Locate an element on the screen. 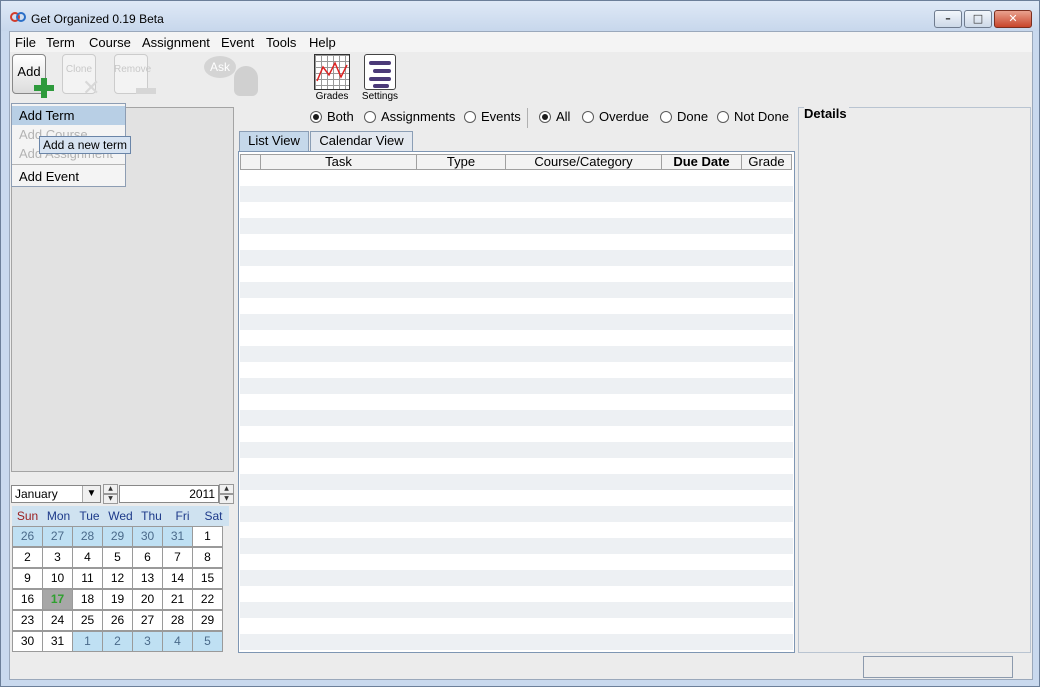 This screenshot has height=687, width=1040. column-header-due-date: Due Date is located at coordinates (701, 162).